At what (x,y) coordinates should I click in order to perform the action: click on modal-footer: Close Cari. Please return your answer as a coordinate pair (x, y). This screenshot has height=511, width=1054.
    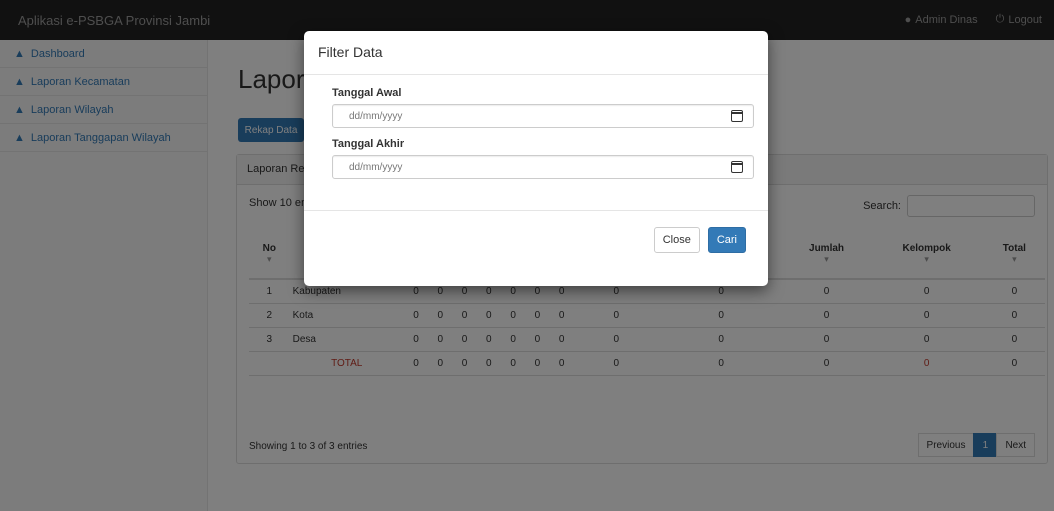
    Looking at the image, I should click on (536, 248).